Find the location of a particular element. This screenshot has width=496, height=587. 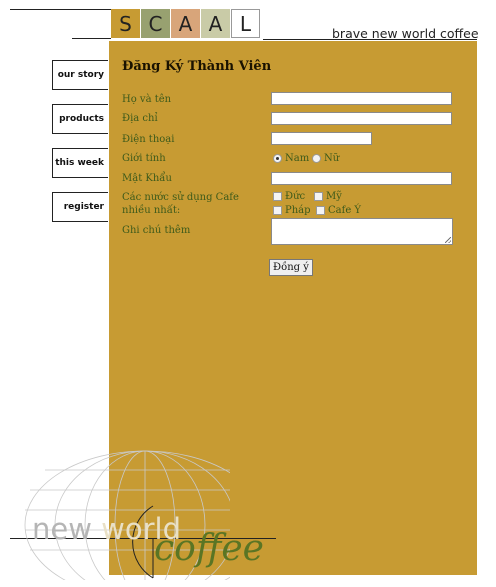

password-label: Mật Khẩu is located at coordinates (147, 178).